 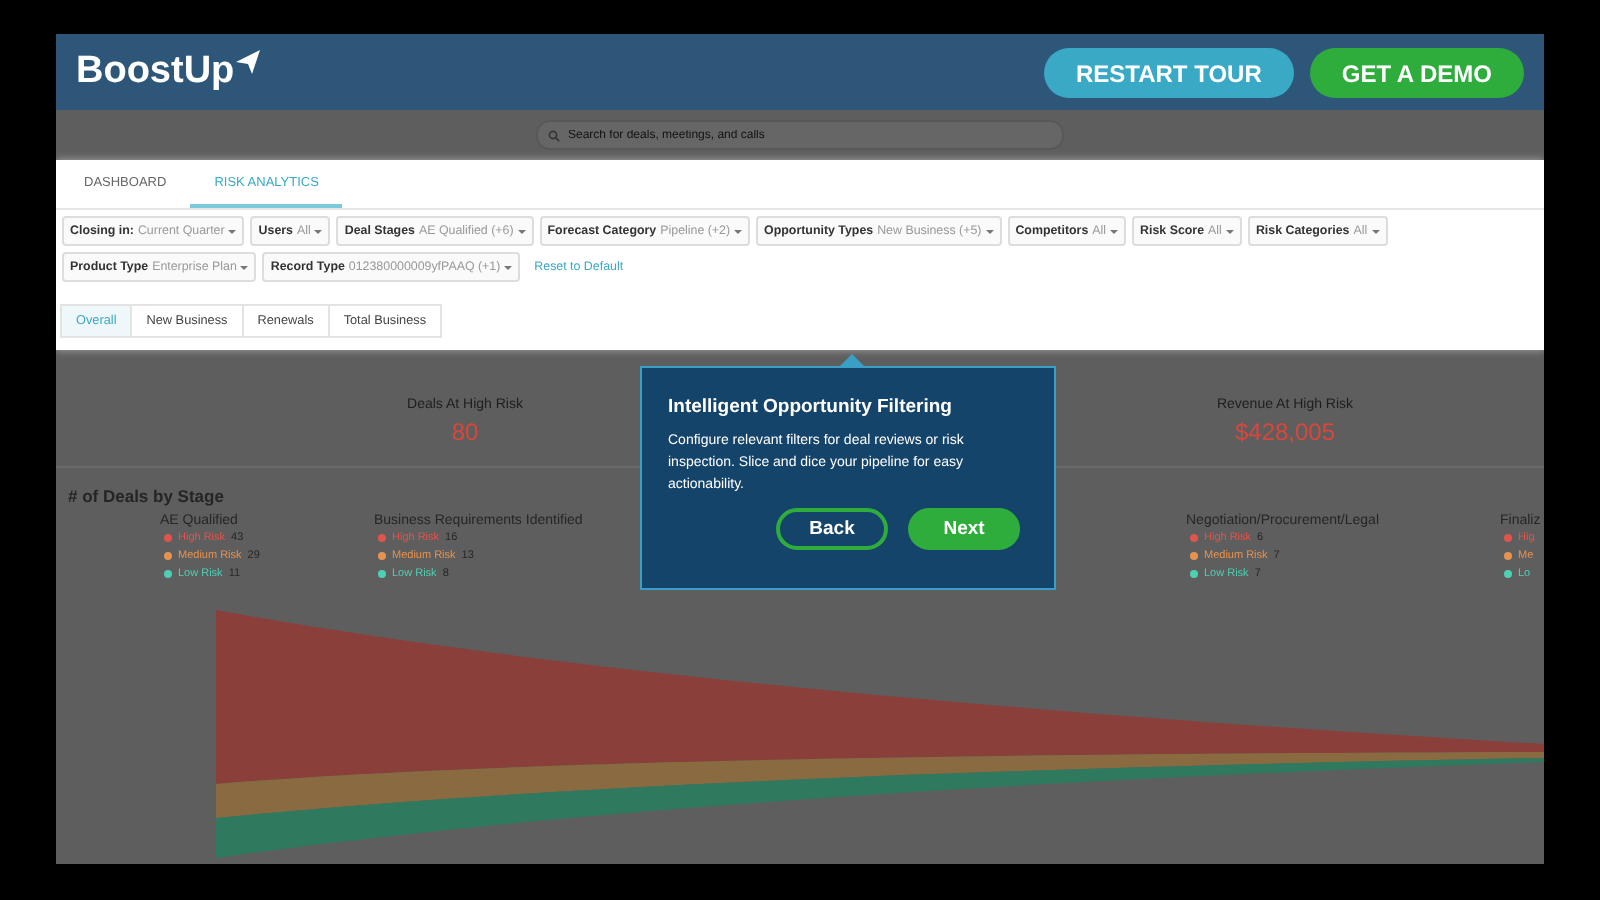 I want to click on popup-title: Intelligent Opportunity Filtering, so click(x=811, y=407).